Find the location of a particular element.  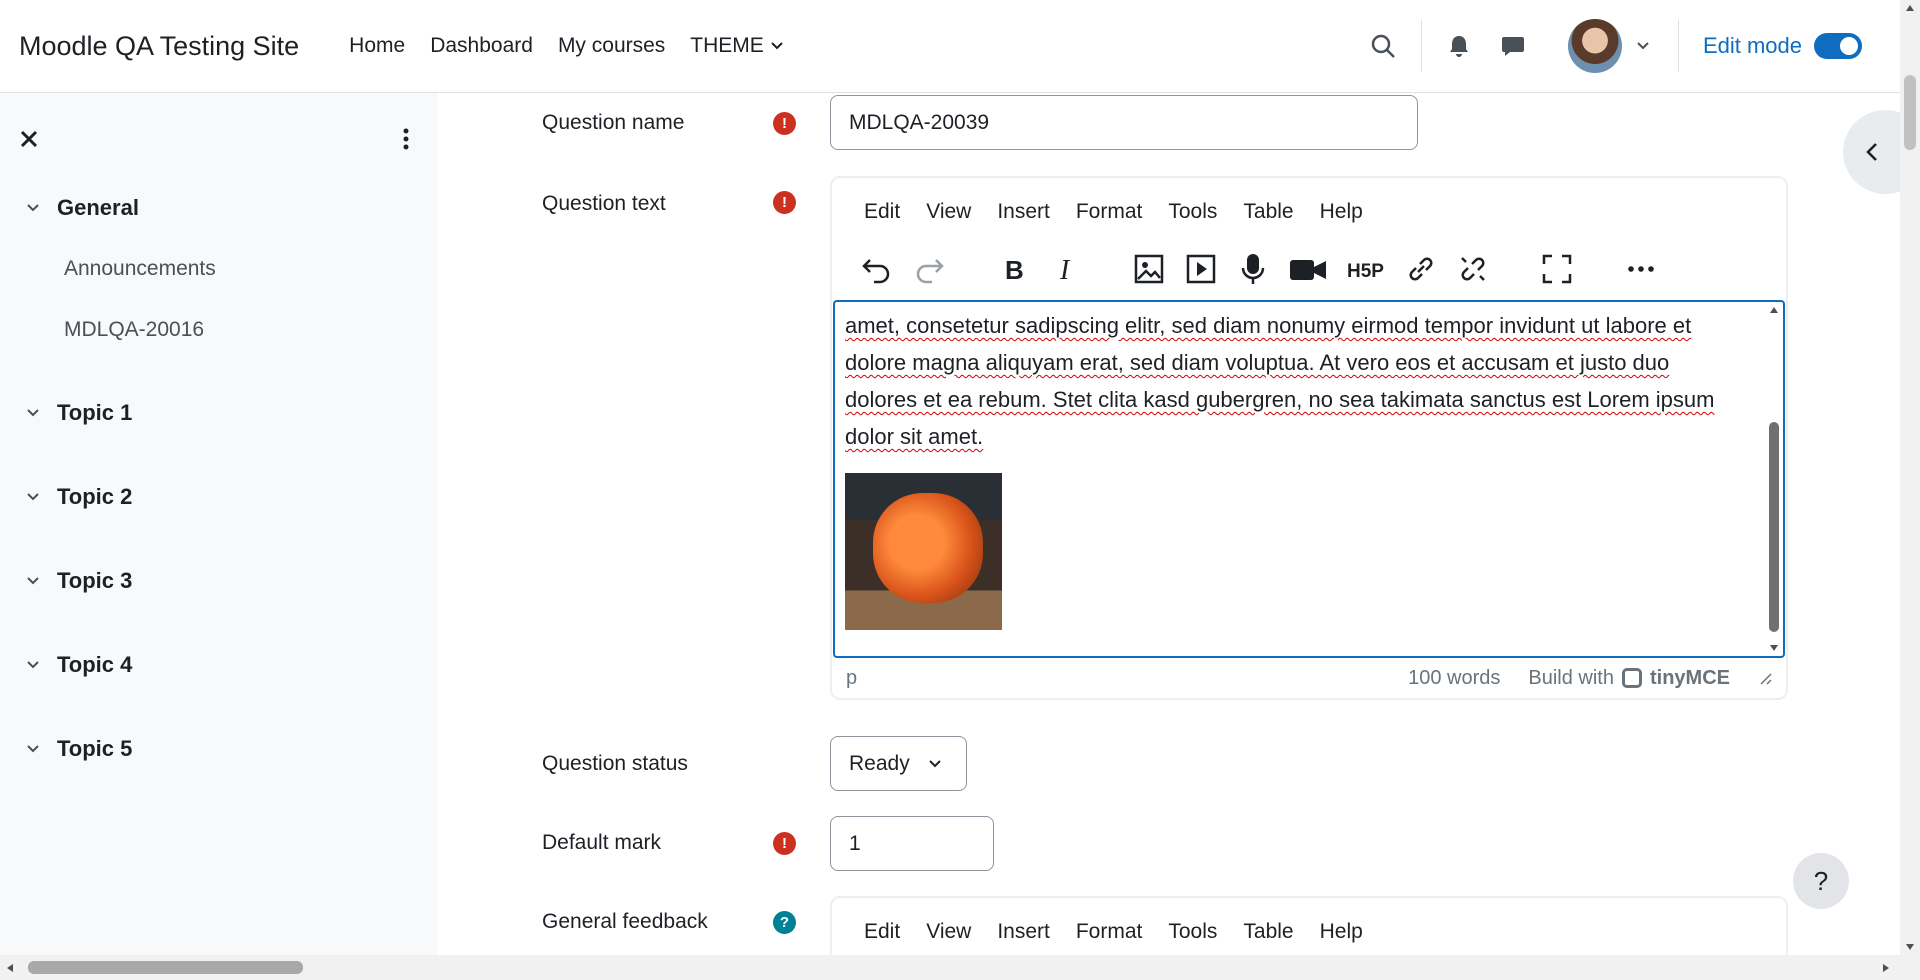

section-title: Topic 1 is located at coordinates (95, 412).